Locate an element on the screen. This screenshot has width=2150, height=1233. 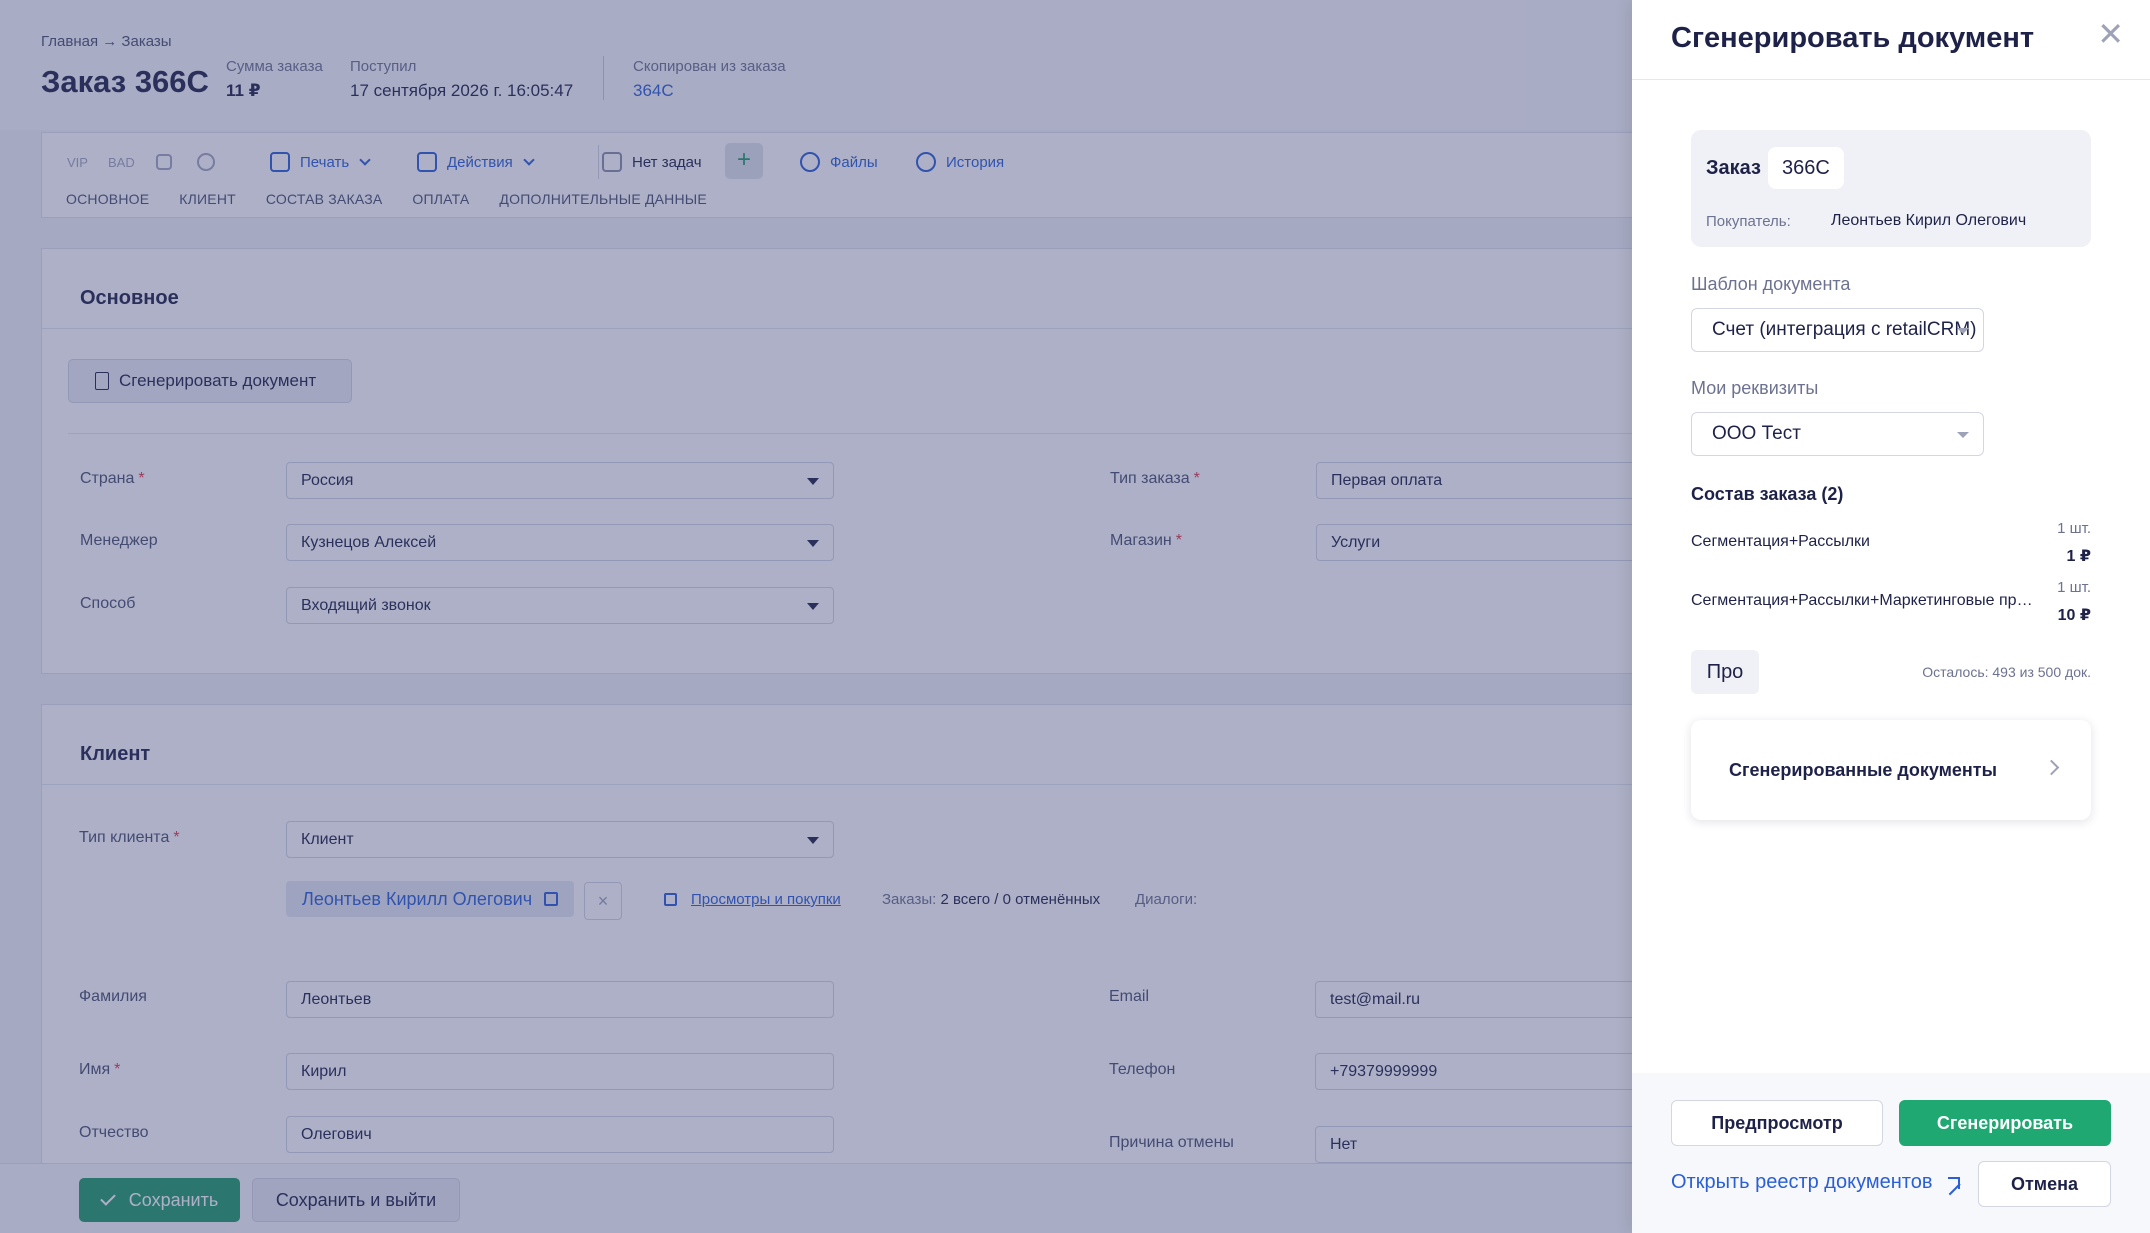
item-price: 10 ₽ is located at coordinates (2074, 615).